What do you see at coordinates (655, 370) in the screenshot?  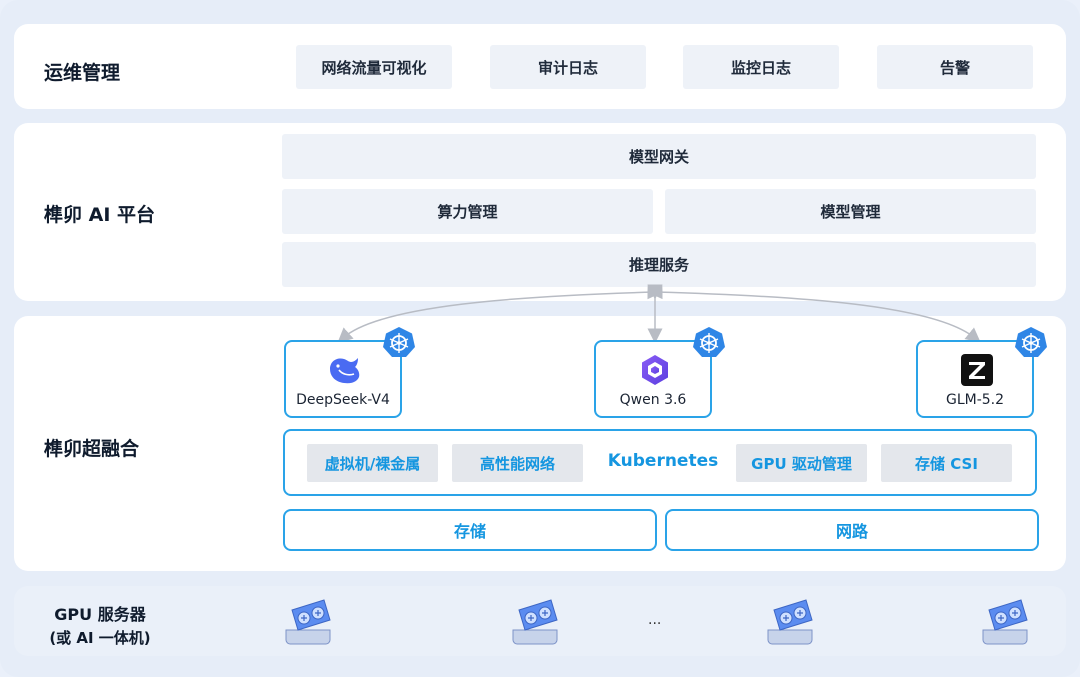 I see `qwen-logo-icon` at bounding box center [655, 370].